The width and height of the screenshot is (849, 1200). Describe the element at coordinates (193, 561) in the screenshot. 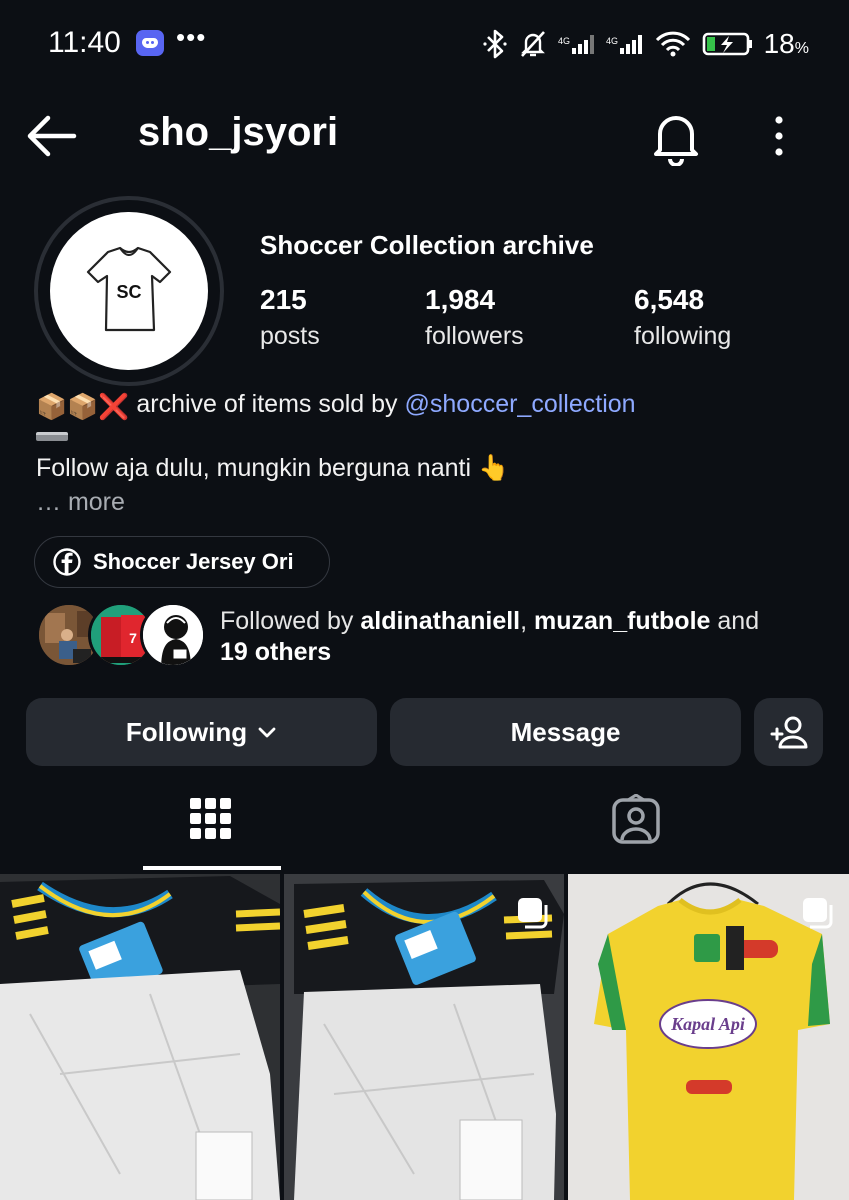

I see `link-chip-label: Shoccer Jersey Ori` at that location.